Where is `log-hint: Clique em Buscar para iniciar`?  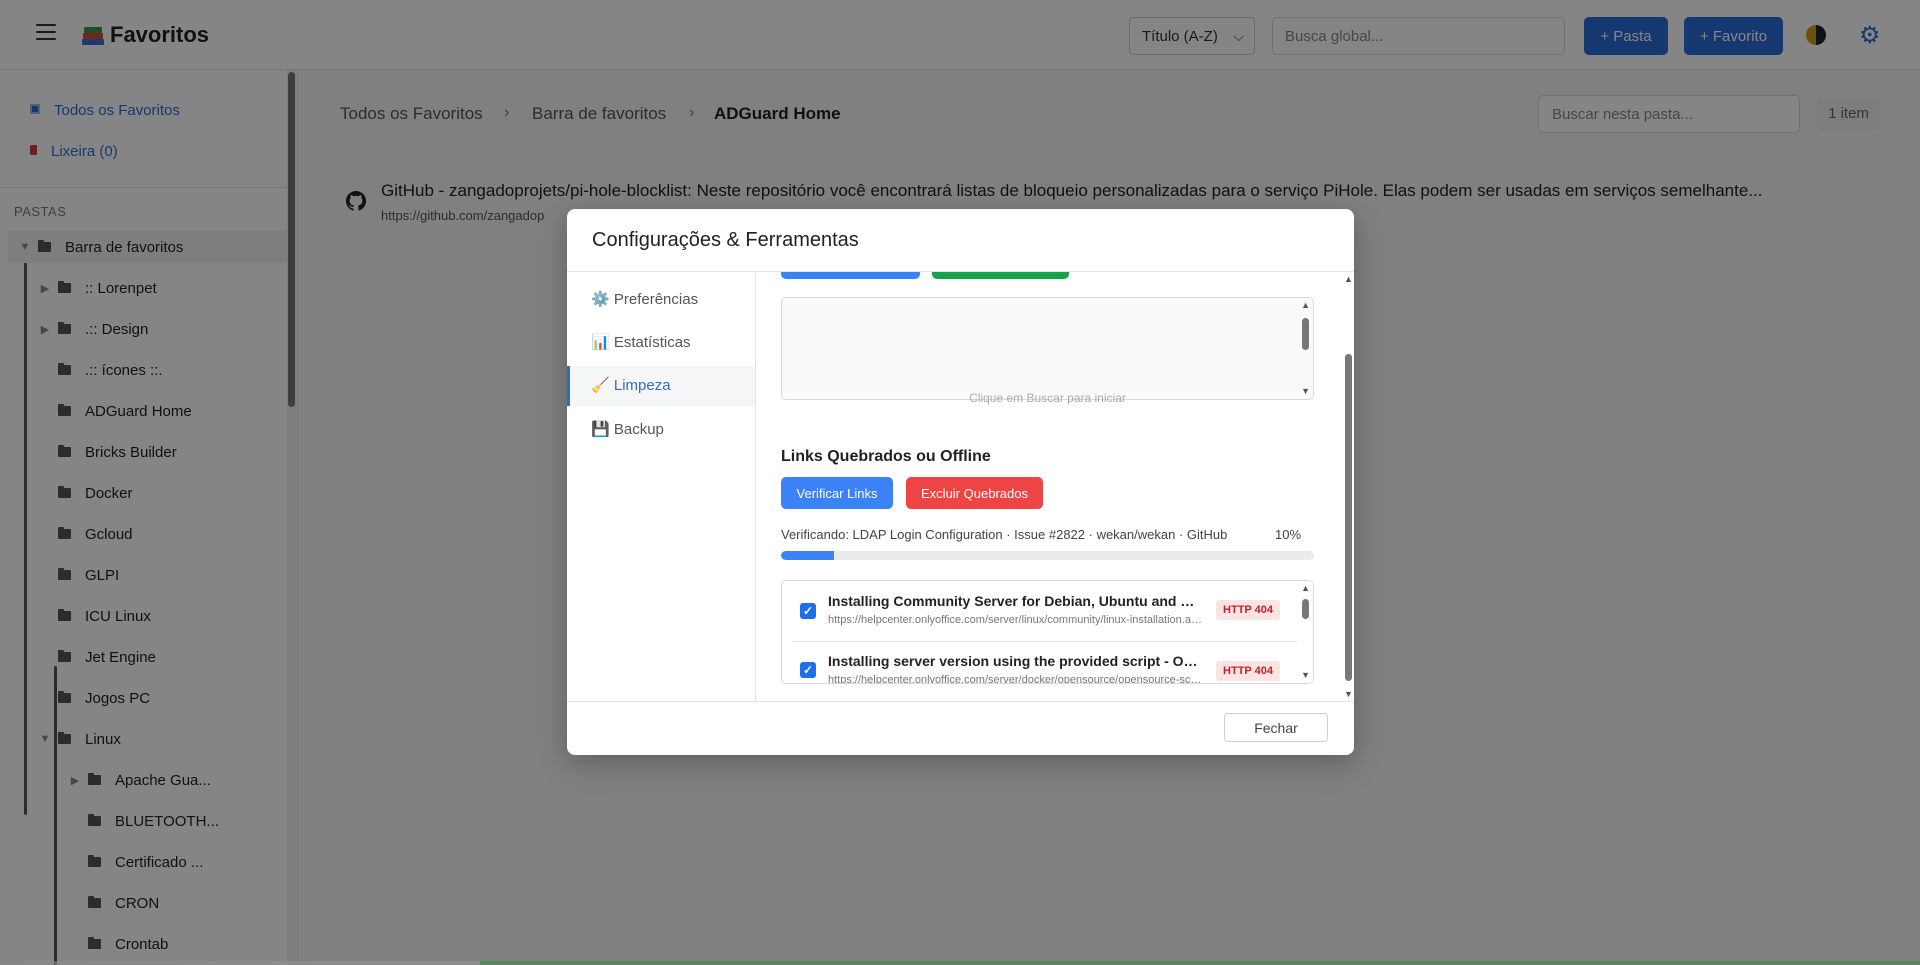 log-hint: Clique em Buscar para iniciar is located at coordinates (1047, 398).